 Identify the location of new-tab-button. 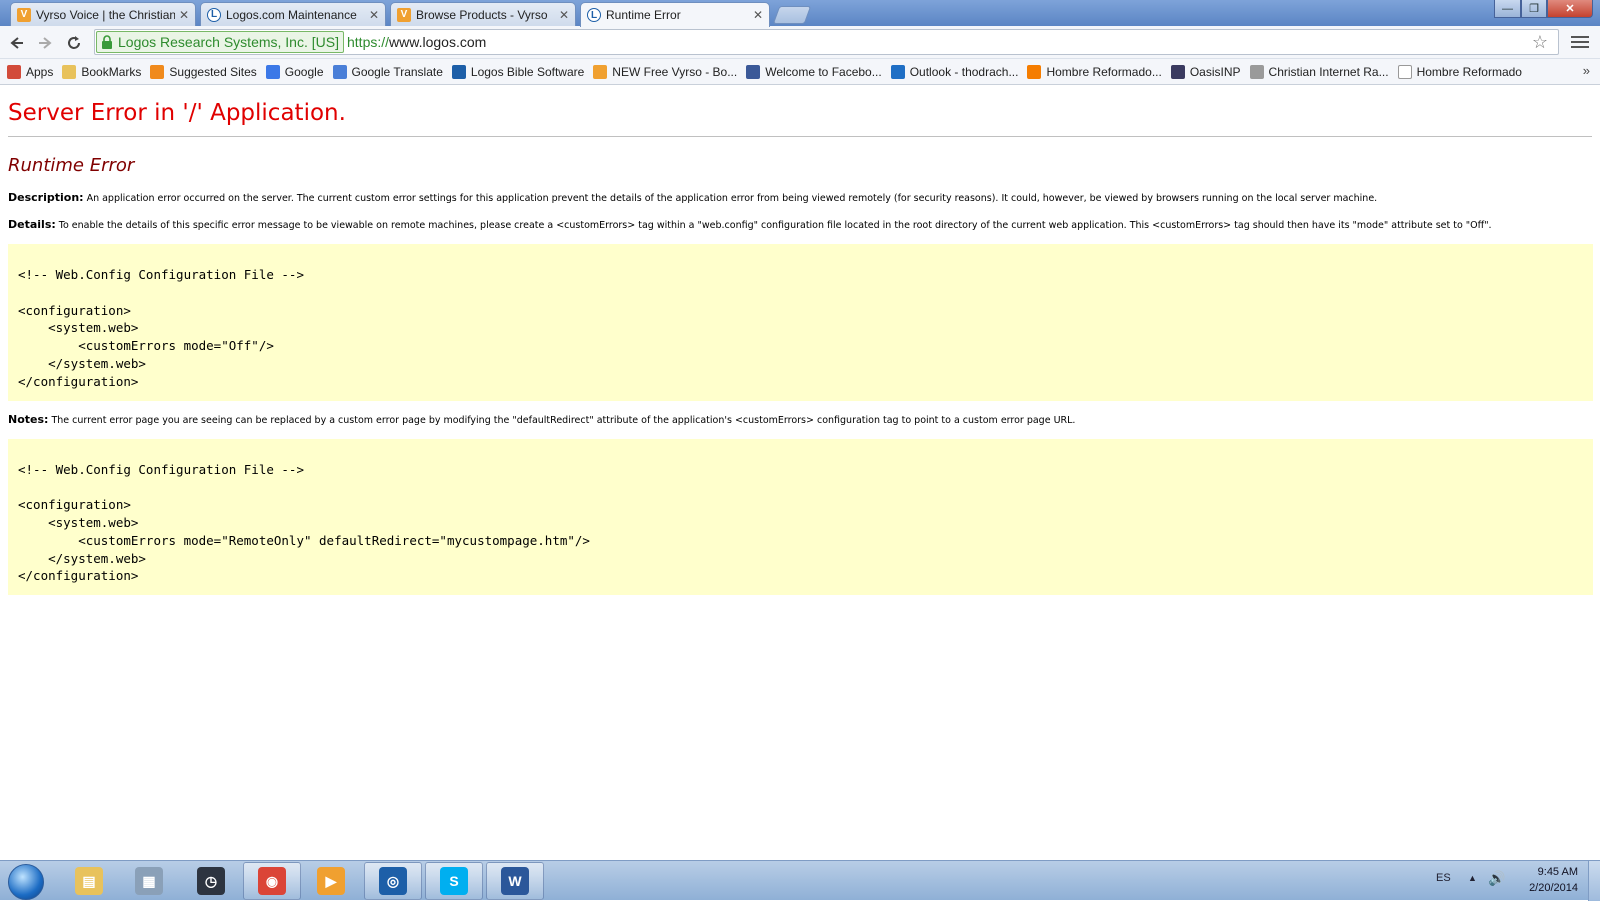
(792, 15).